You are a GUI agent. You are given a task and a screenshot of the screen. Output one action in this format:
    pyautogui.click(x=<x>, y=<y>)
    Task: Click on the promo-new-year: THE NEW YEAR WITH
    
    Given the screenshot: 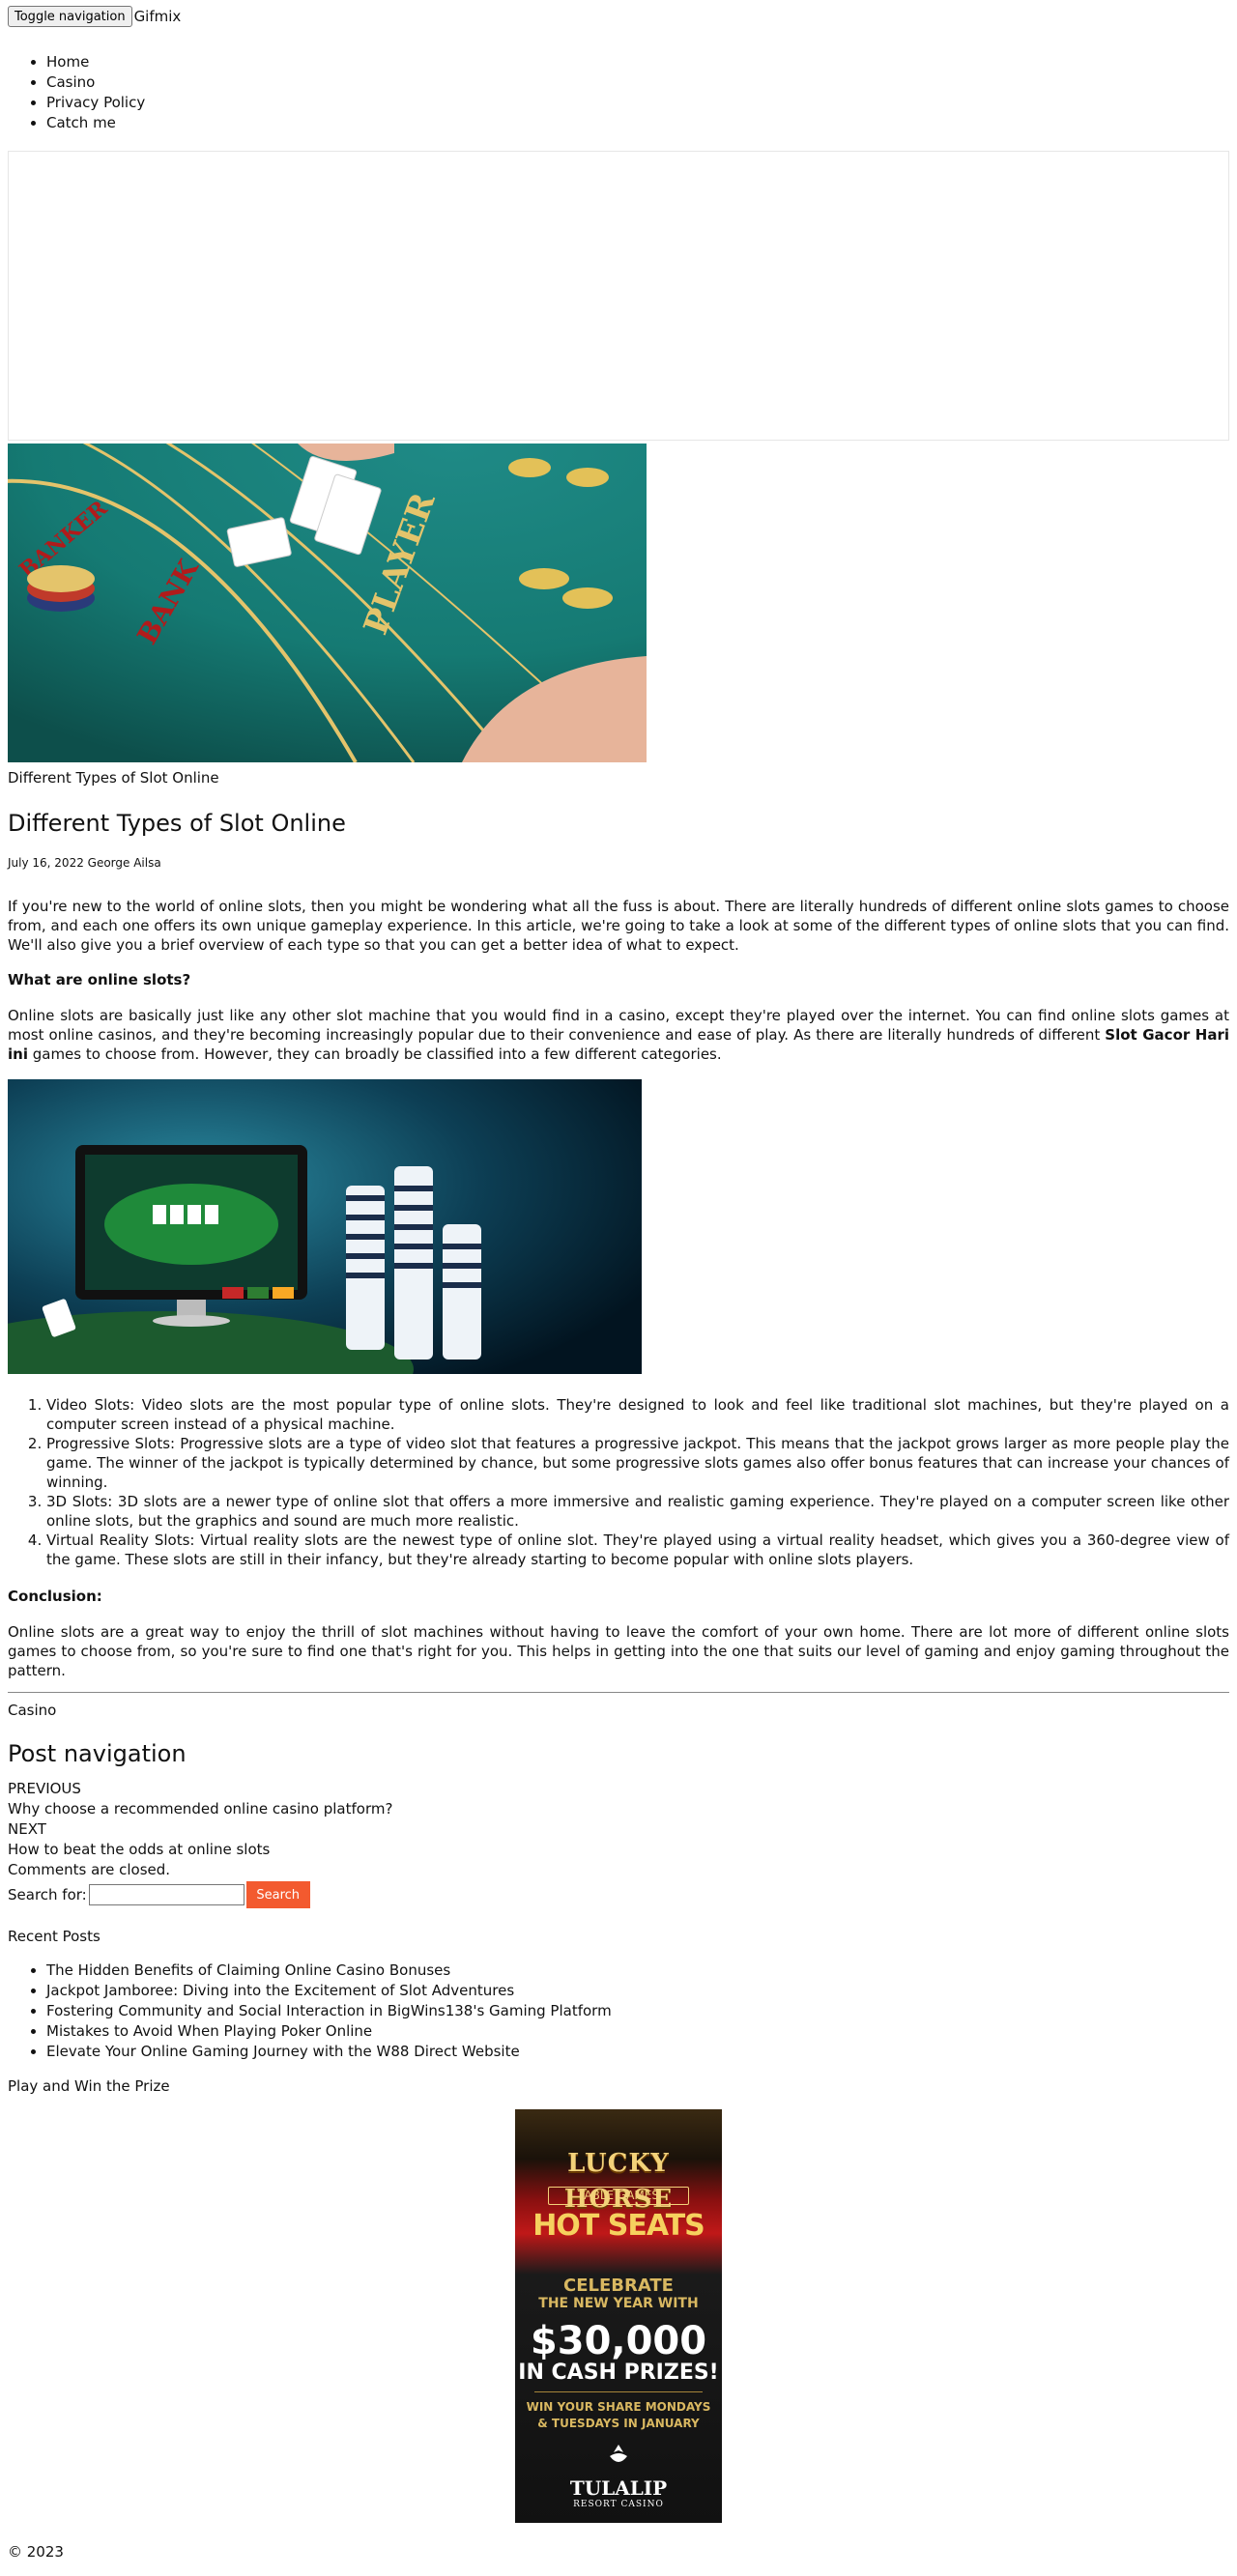 What is the action you would take?
    pyautogui.click(x=618, y=2304)
    